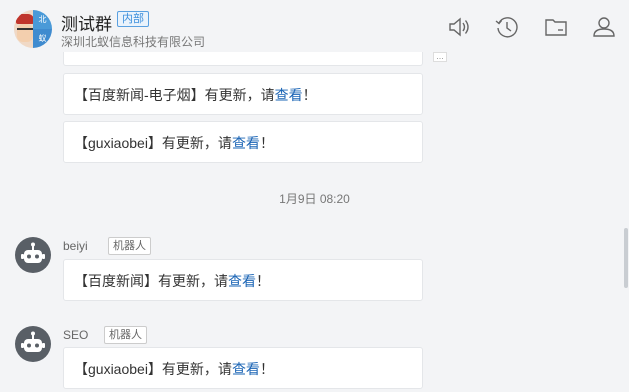 Image resolution: width=629 pixels, height=392 pixels. I want to click on message-text: 【百度新闻-电子烟】有更新，请, so click(174, 95).